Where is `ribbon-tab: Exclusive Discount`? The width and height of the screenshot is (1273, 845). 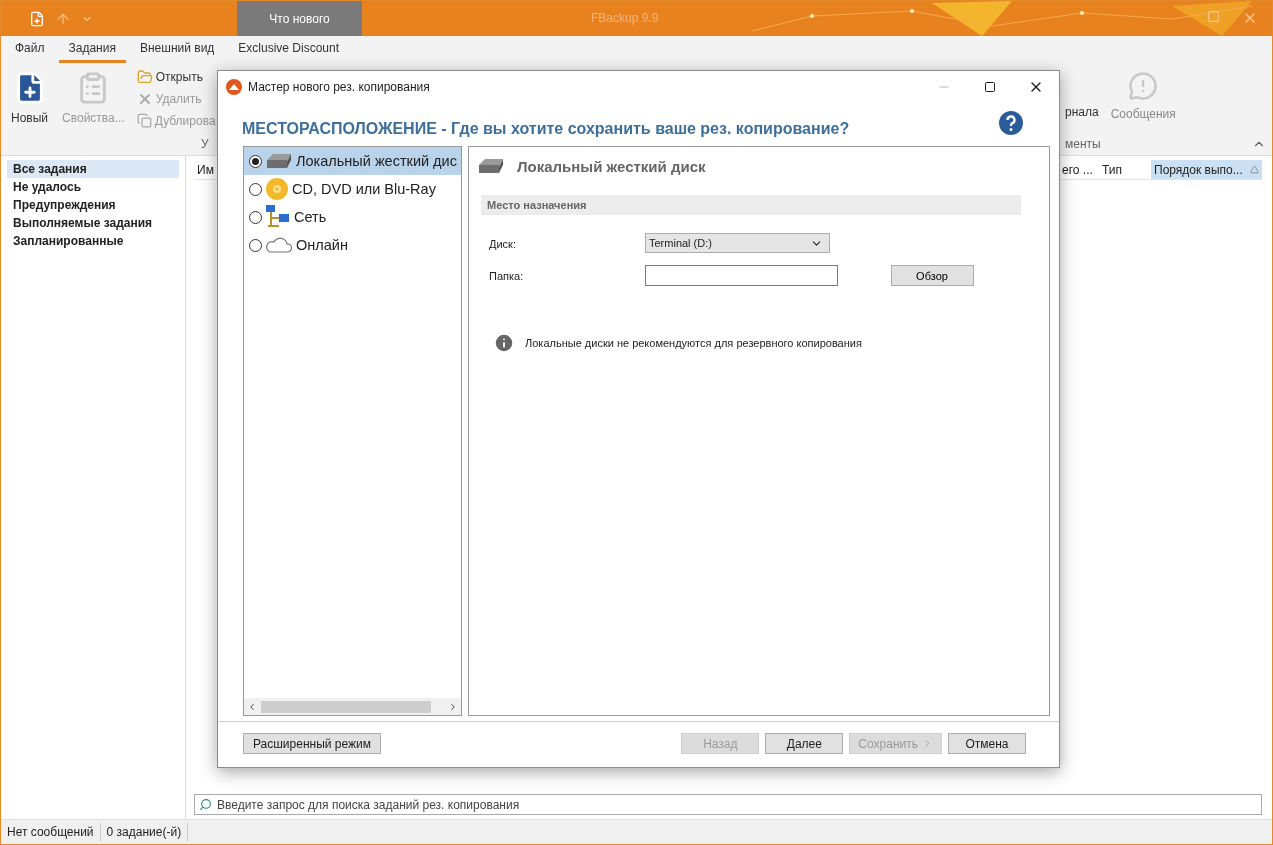 ribbon-tab: Exclusive Discount is located at coordinates (289, 52).